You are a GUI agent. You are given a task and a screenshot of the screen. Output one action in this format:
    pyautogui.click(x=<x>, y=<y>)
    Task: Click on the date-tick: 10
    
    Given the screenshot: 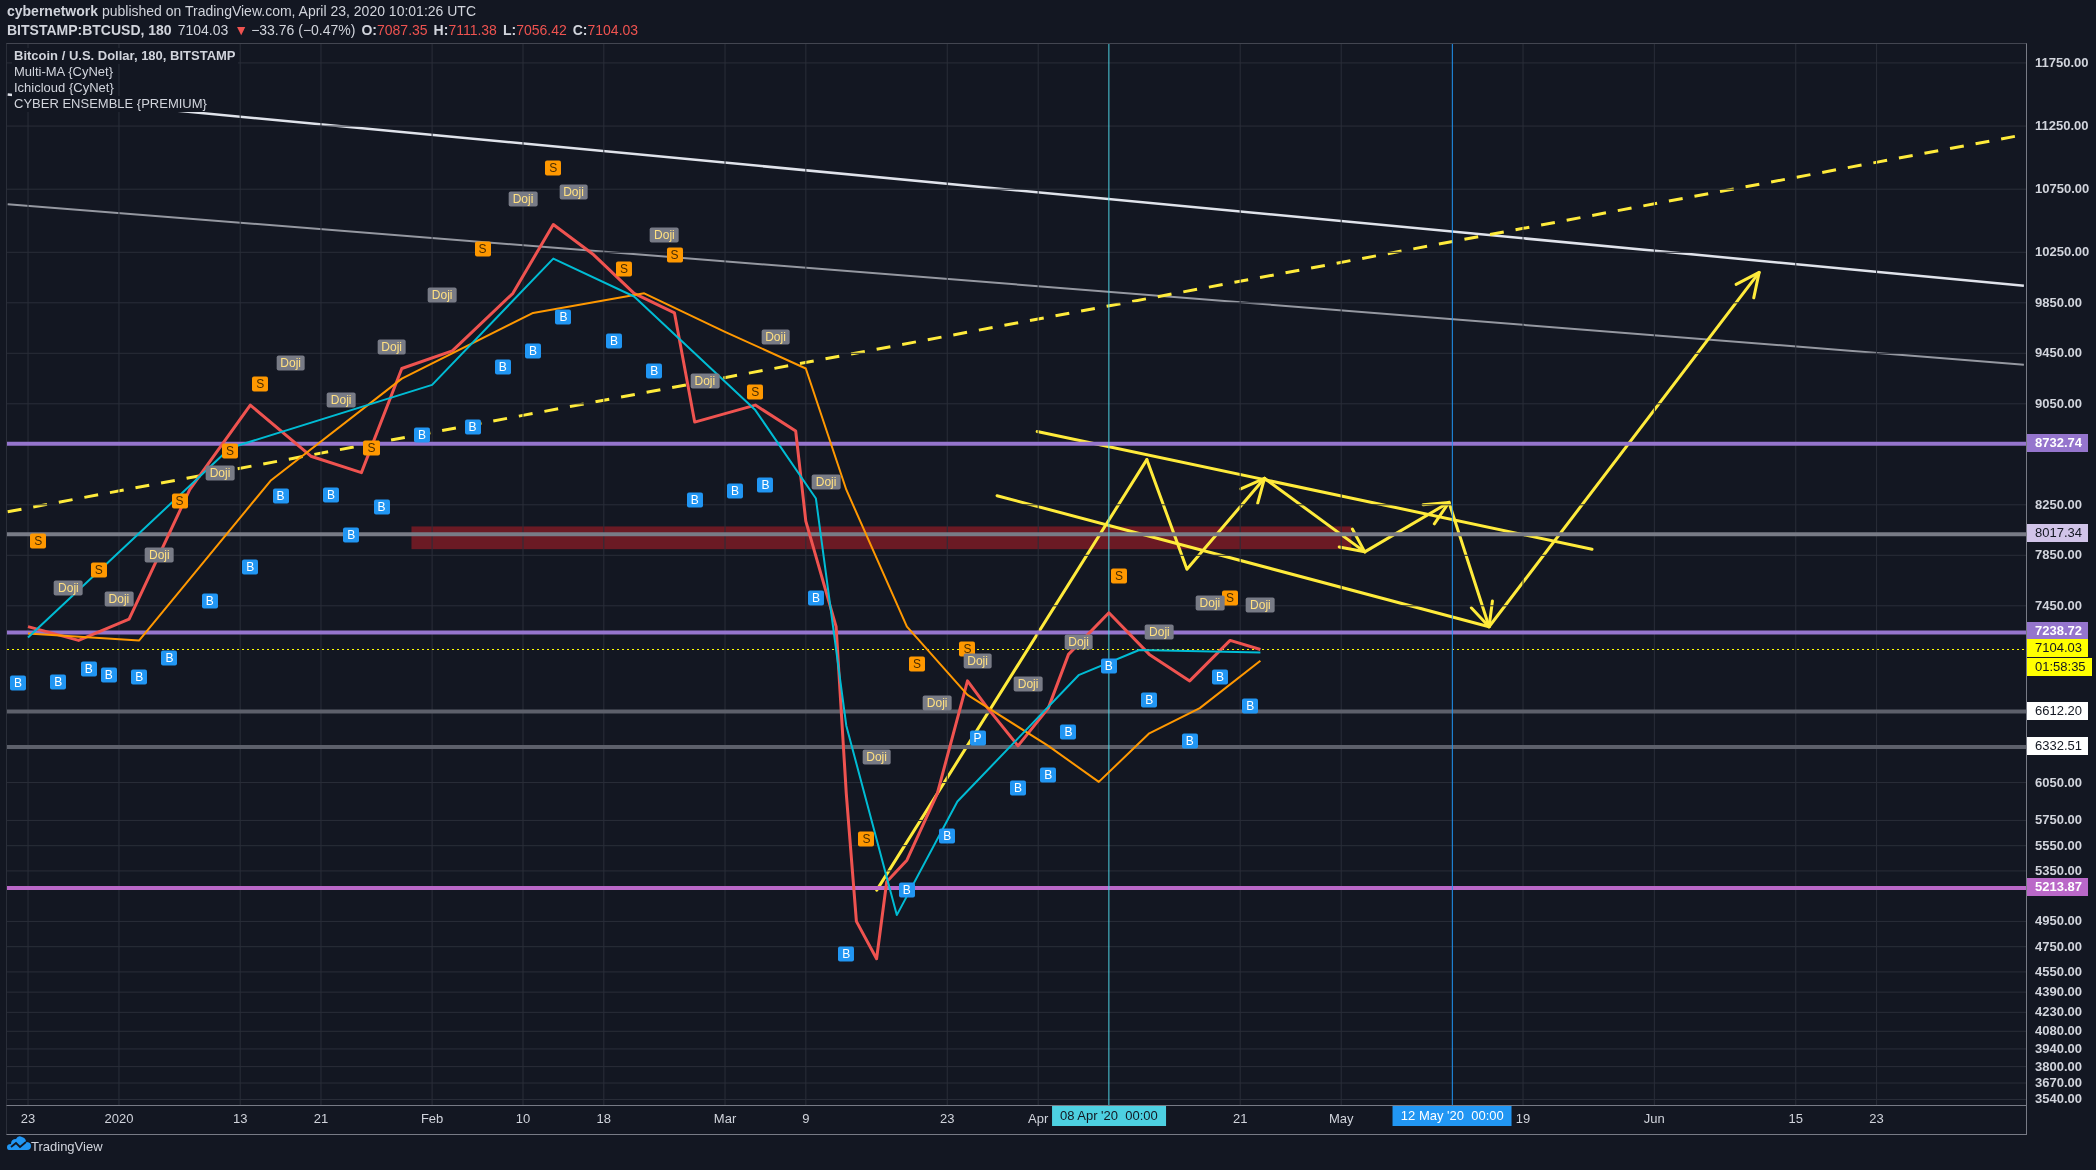 What is the action you would take?
    pyautogui.click(x=523, y=1118)
    